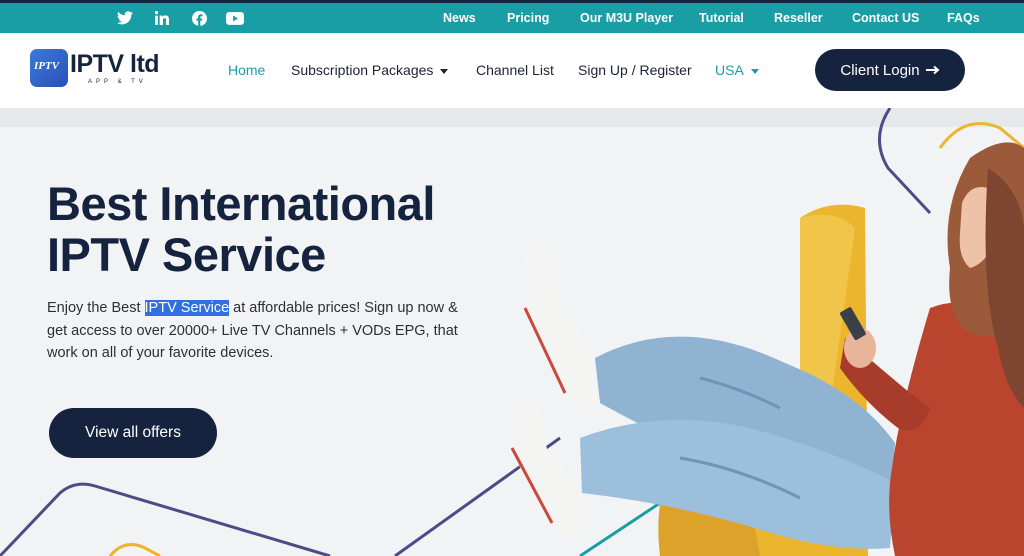  I want to click on nav-subscription-packages: Subscription Packages, so click(370, 70).